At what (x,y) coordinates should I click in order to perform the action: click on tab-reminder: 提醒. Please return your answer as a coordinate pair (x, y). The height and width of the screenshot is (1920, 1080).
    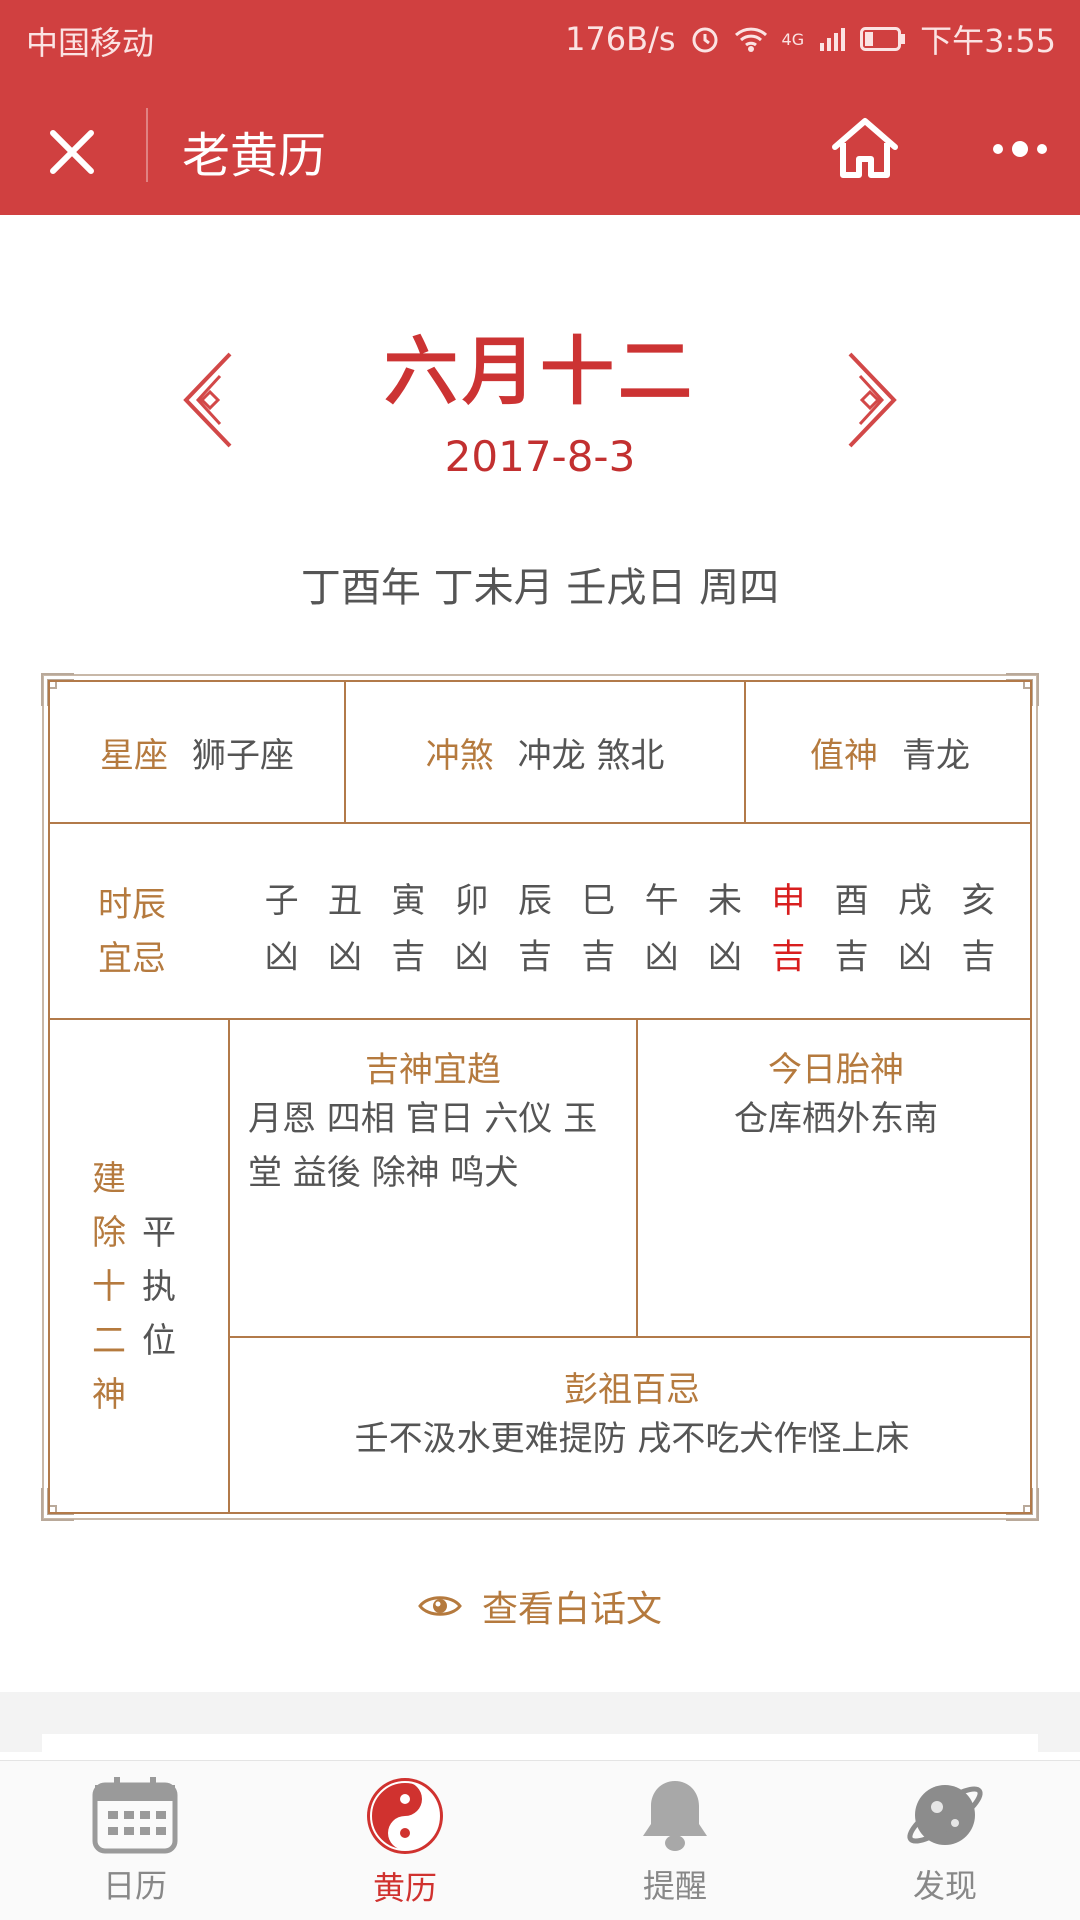
    Looking at the image, I should click on (675, 1840).